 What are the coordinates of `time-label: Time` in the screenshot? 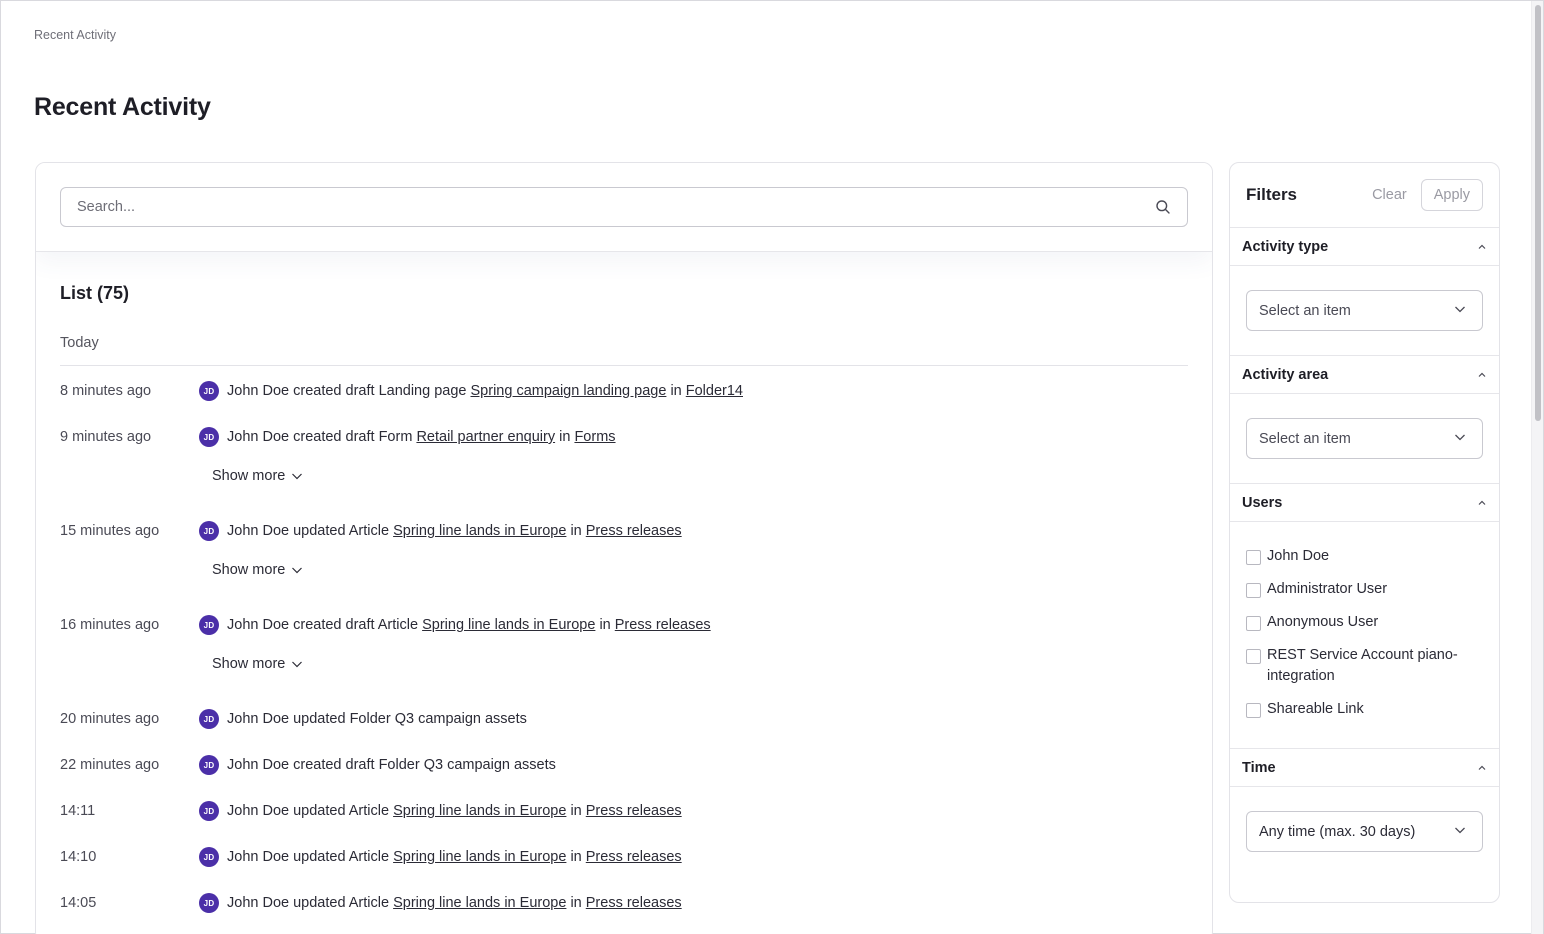 It's located at (1259, 767).